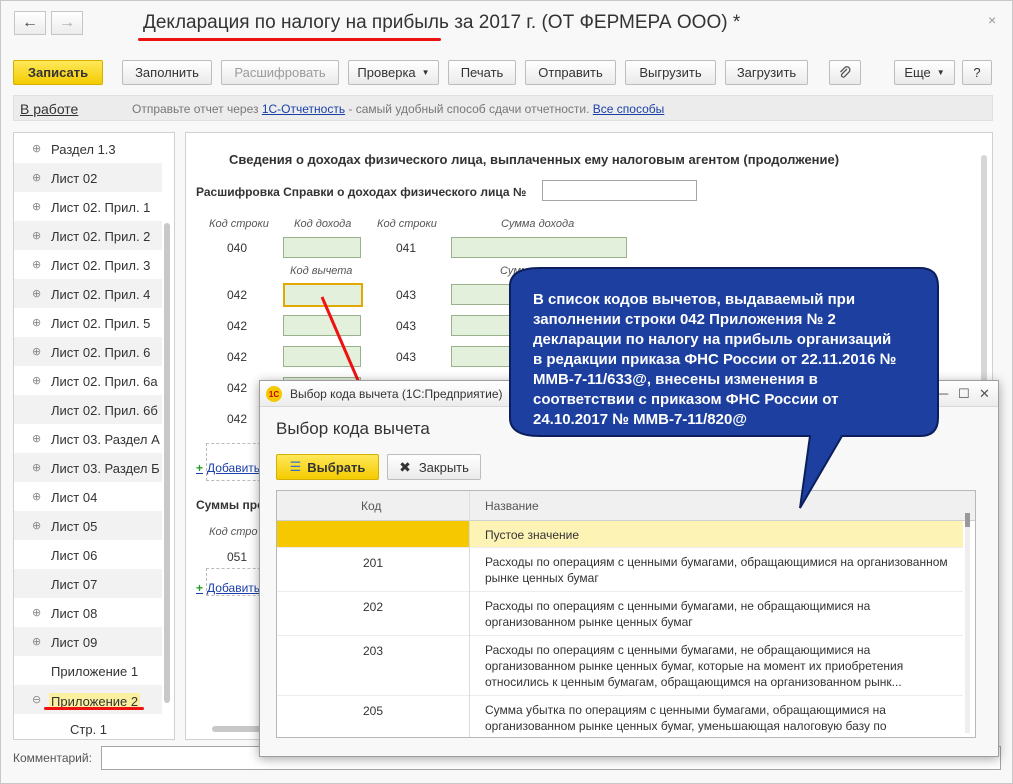 This screenshot has height=784, width=1013. What do you see at coordinates (88, 148) in the screenshot?
I see `tree-item: ⊕ Раздел 1.3` at bounding box center [88, 148].